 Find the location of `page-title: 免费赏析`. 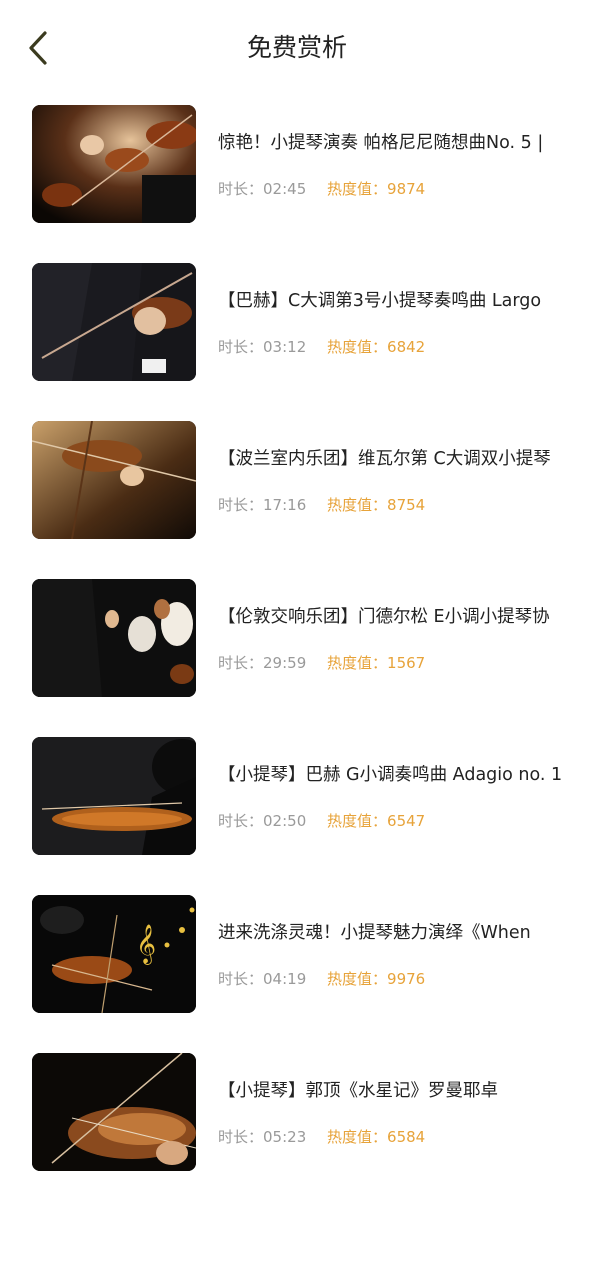

page-title: 免费赏析 is located at coordinates (296, 47).